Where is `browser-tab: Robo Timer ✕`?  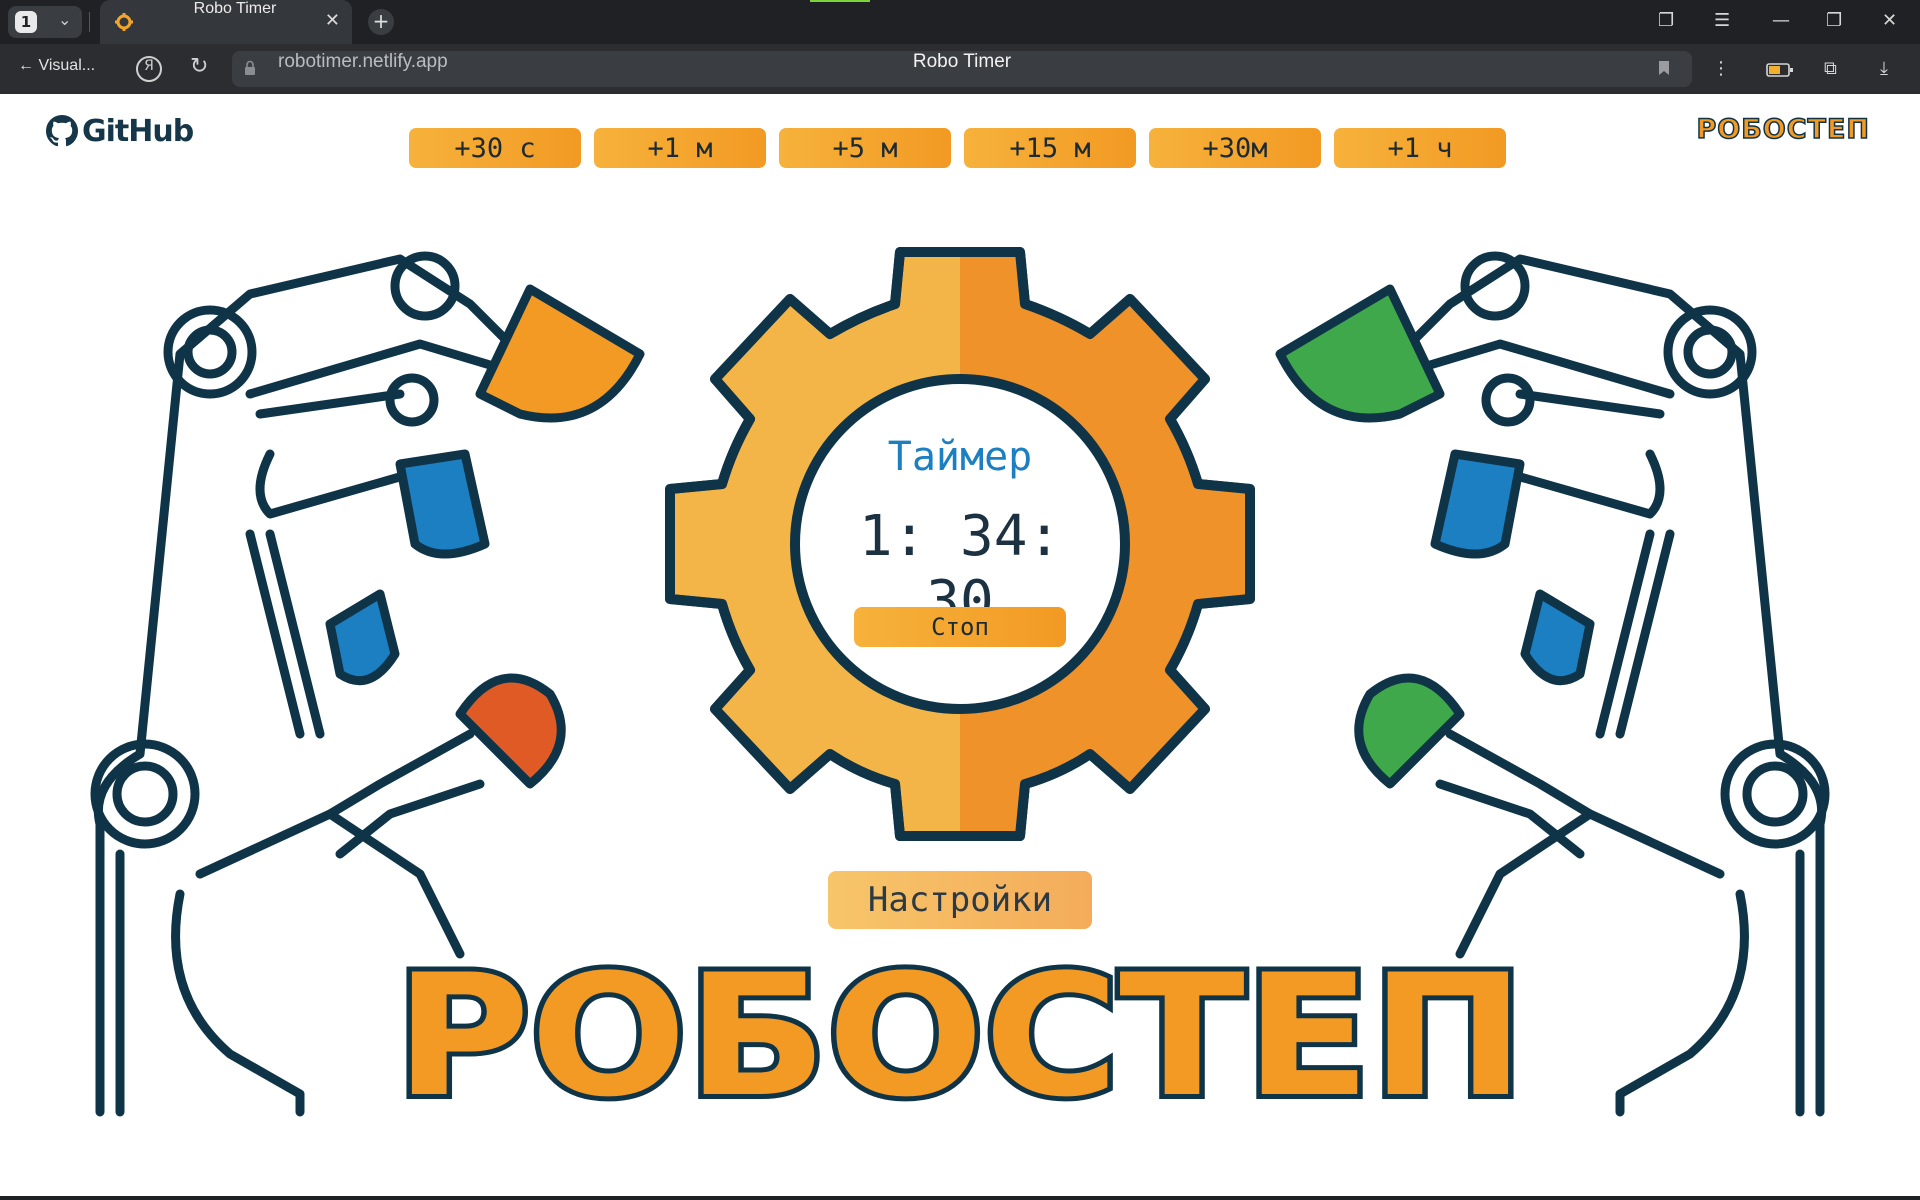 browser-tab: Robo Timer ✕ is located at coordinates (226, 22).